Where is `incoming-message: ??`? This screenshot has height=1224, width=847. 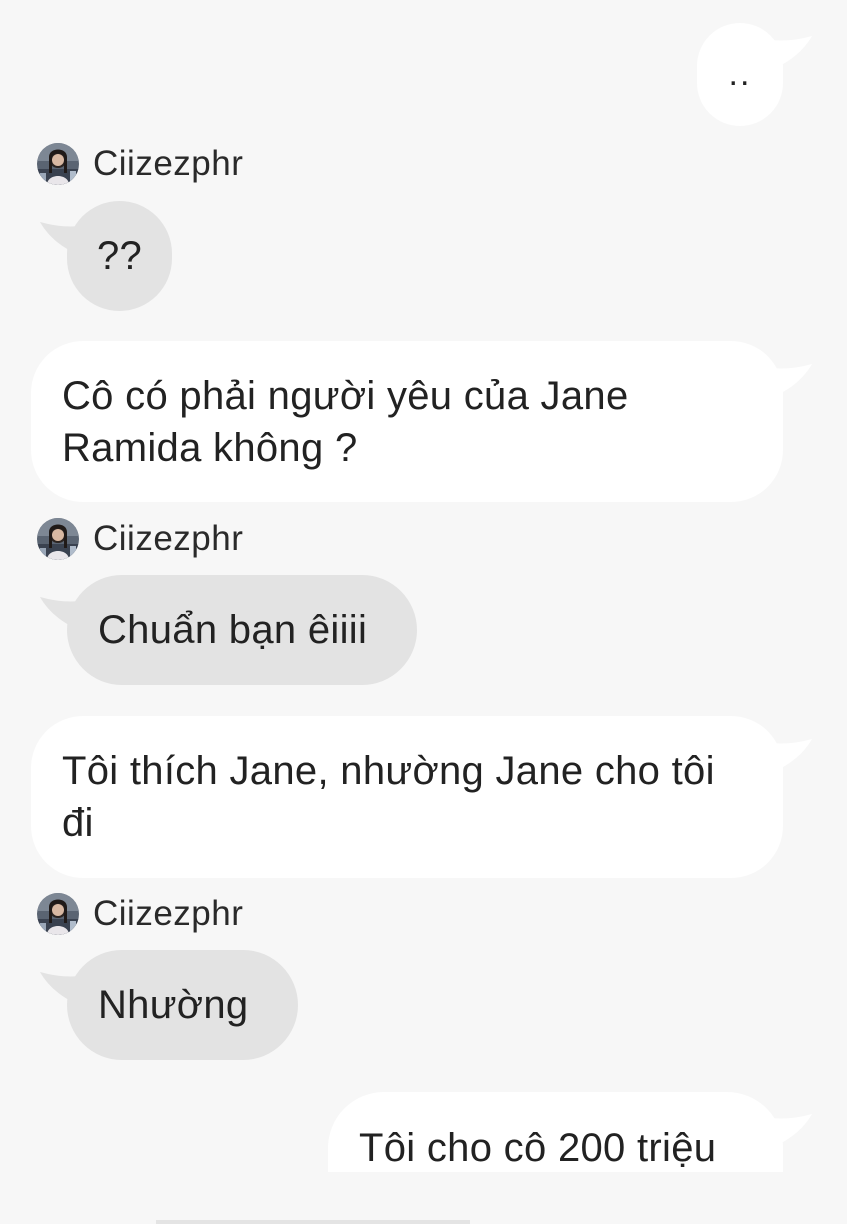
incoming-message: ?? is located at coordinates (119, 256).